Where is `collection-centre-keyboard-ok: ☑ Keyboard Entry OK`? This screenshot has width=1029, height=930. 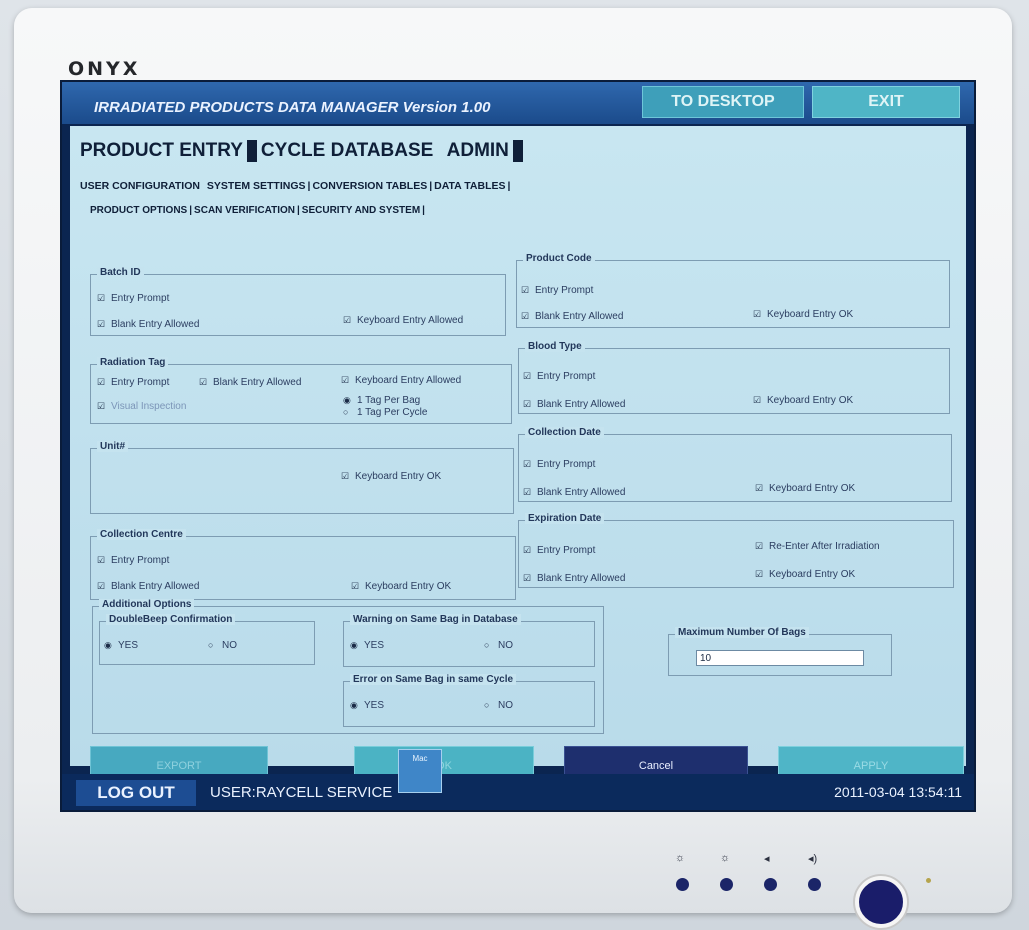 collection-centre-keyboard-ok: ☑ Keyboard Entry OK is located at coordinates (401, 586).